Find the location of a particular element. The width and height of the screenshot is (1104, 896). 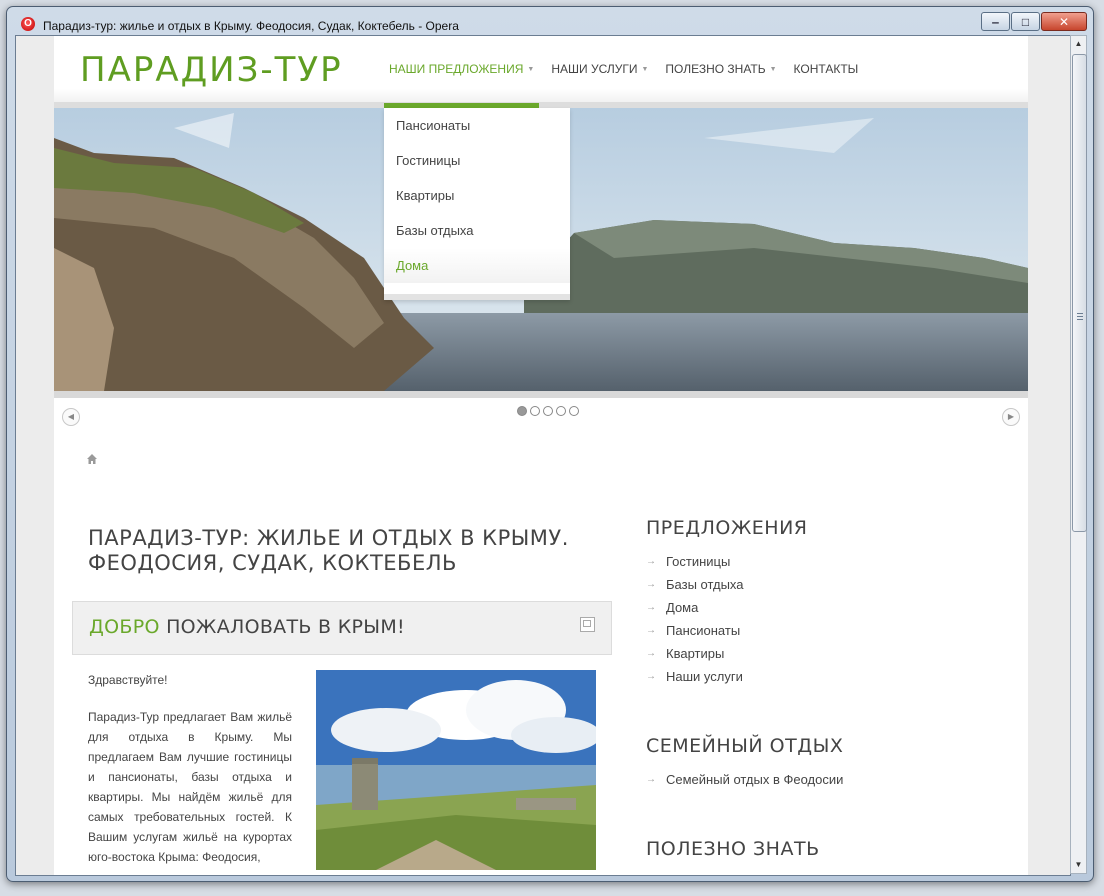

slider-next-button: ▶ is located at coordinates (1011, 417).